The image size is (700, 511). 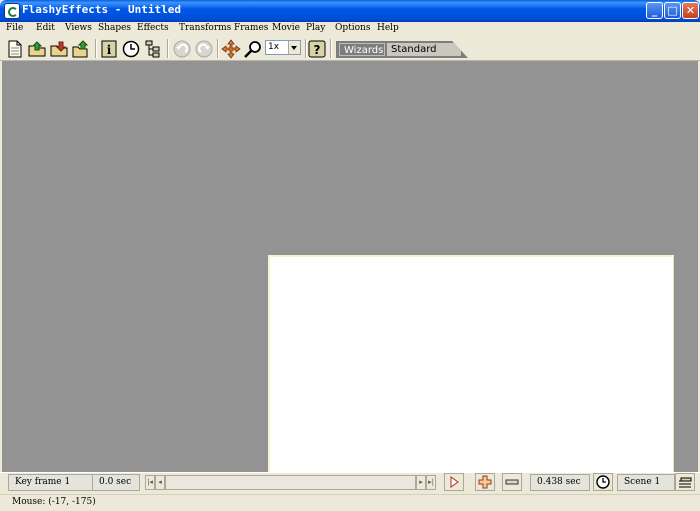 I want to click on scenes-button, so click(x=685, y=482).